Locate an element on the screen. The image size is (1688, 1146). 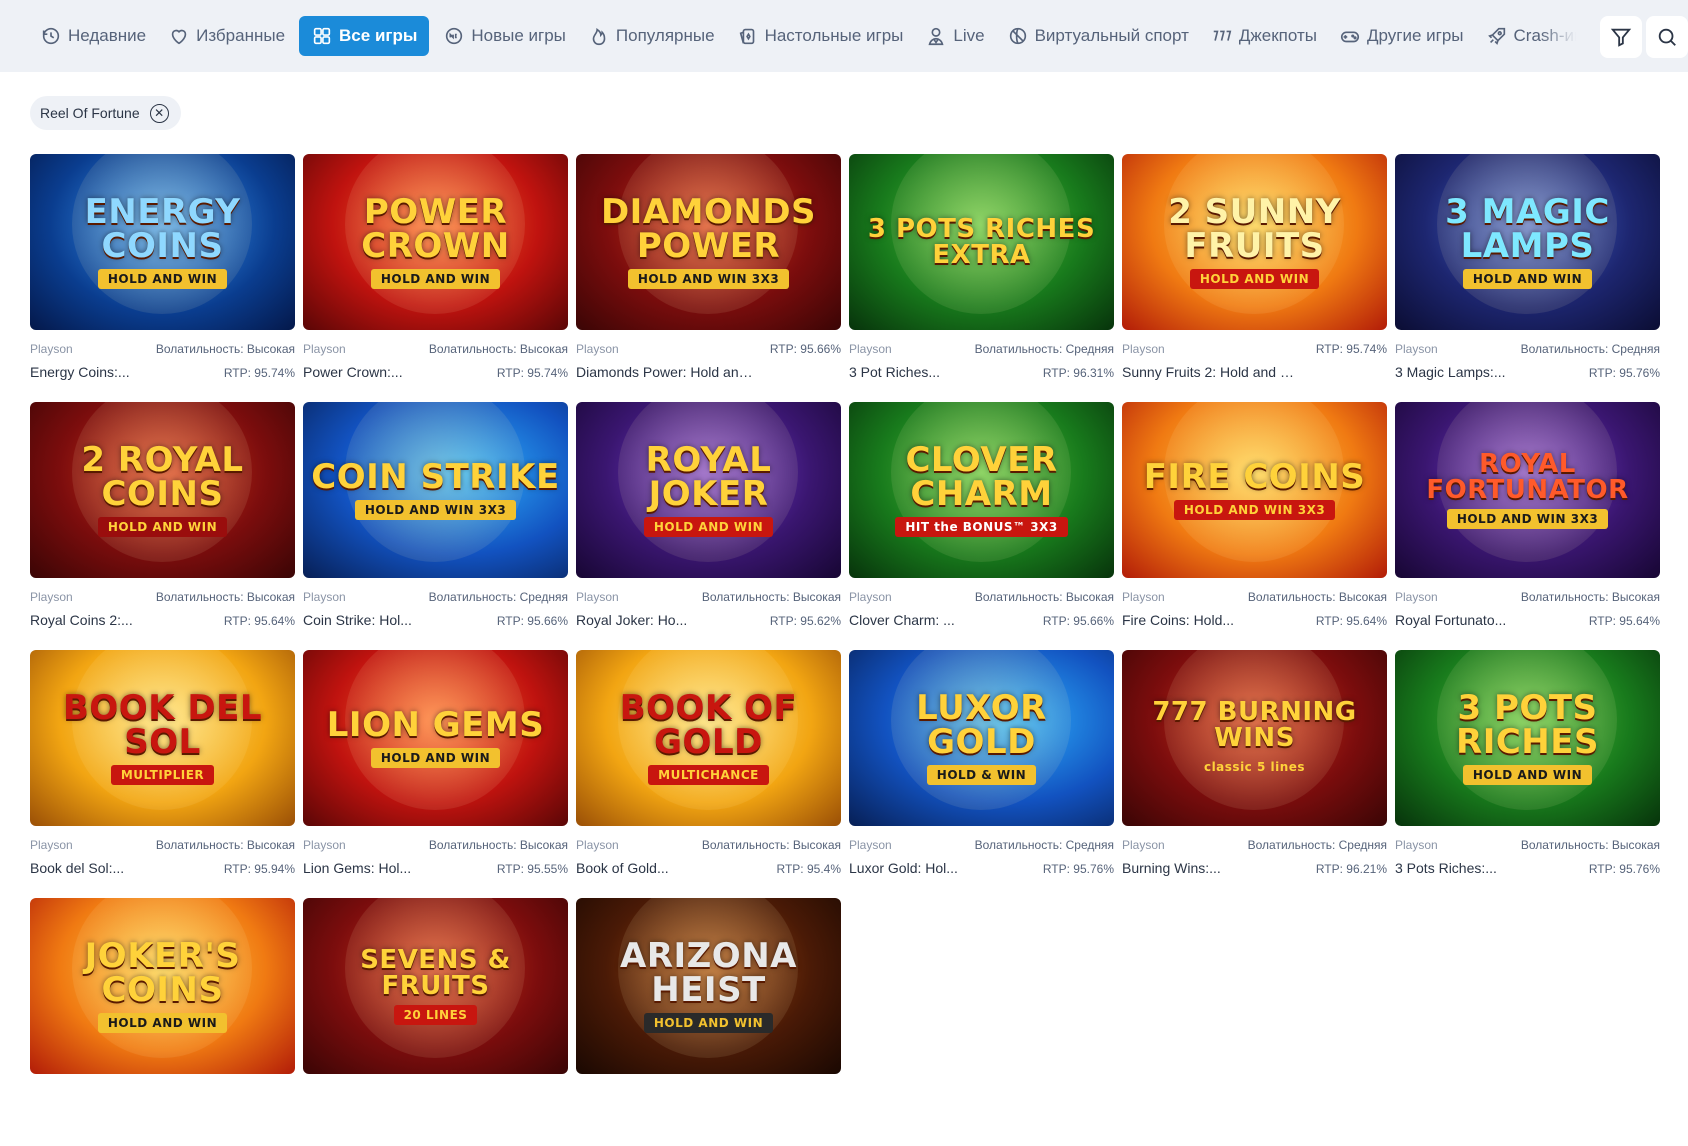
tab-heart: Избранные is located at coordinates (226, 36).